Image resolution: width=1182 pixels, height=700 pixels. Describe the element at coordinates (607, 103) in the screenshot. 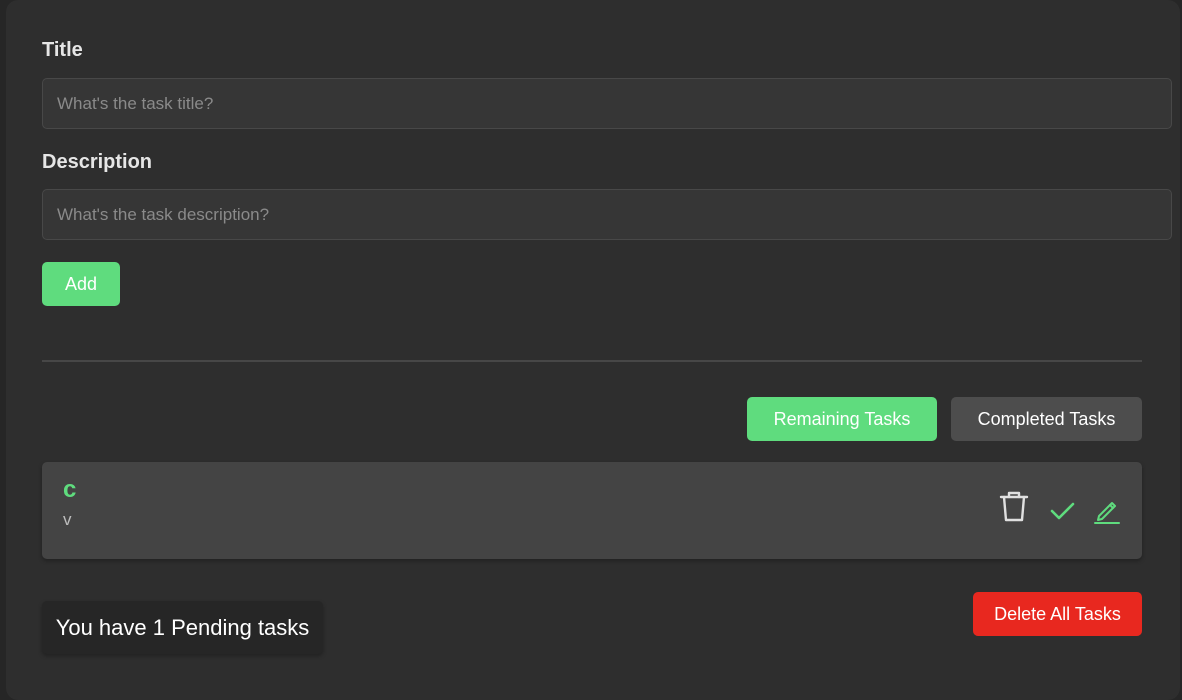

I see `title-input` at that location.